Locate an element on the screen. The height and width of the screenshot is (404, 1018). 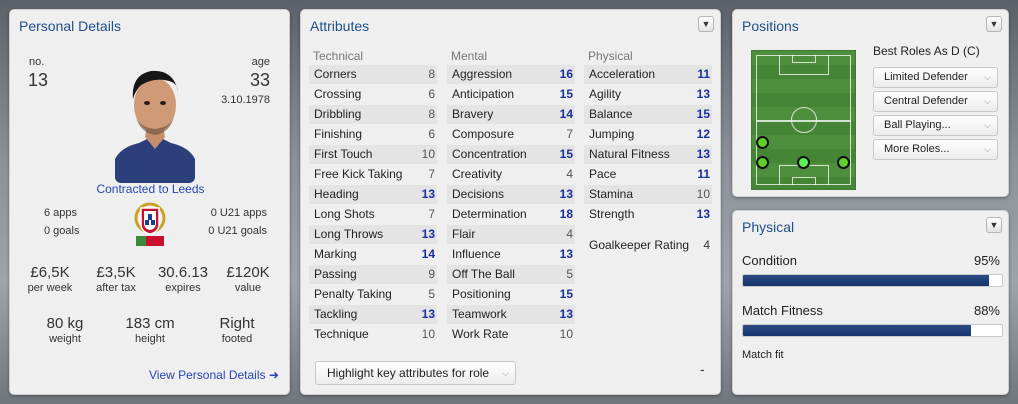
best-roles-title: Best Roles As D (C) is located at coordinates (926, 51).